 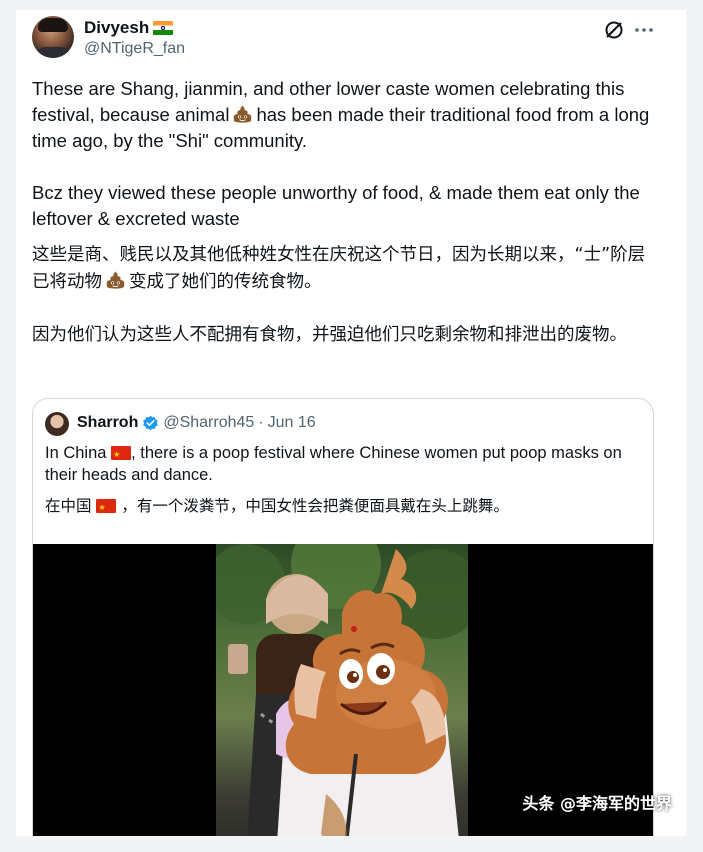 I want to click on verified-badge-icon, so click(x=151, y=422).